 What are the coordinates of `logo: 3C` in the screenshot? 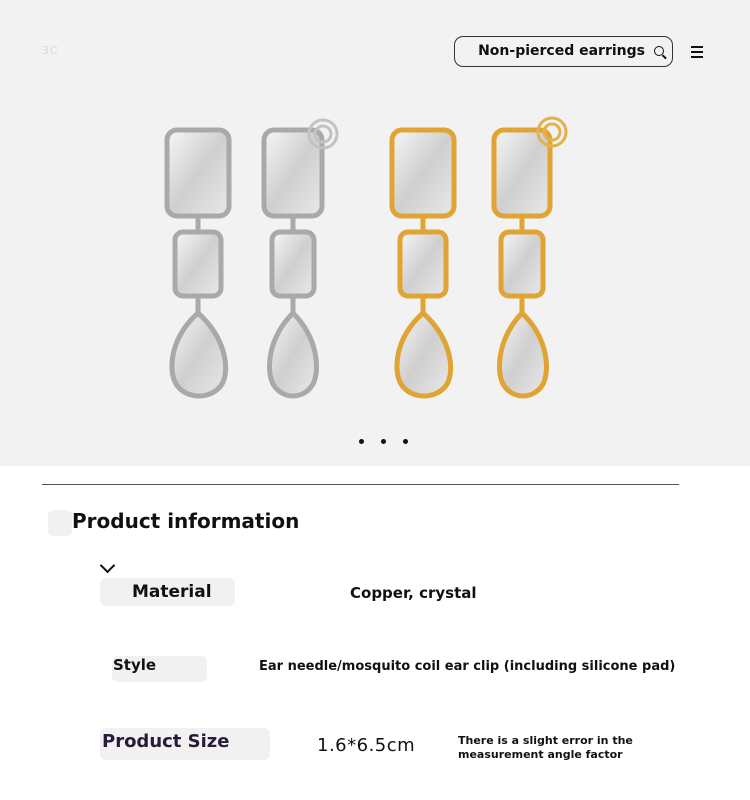 It's located at (50, 50).